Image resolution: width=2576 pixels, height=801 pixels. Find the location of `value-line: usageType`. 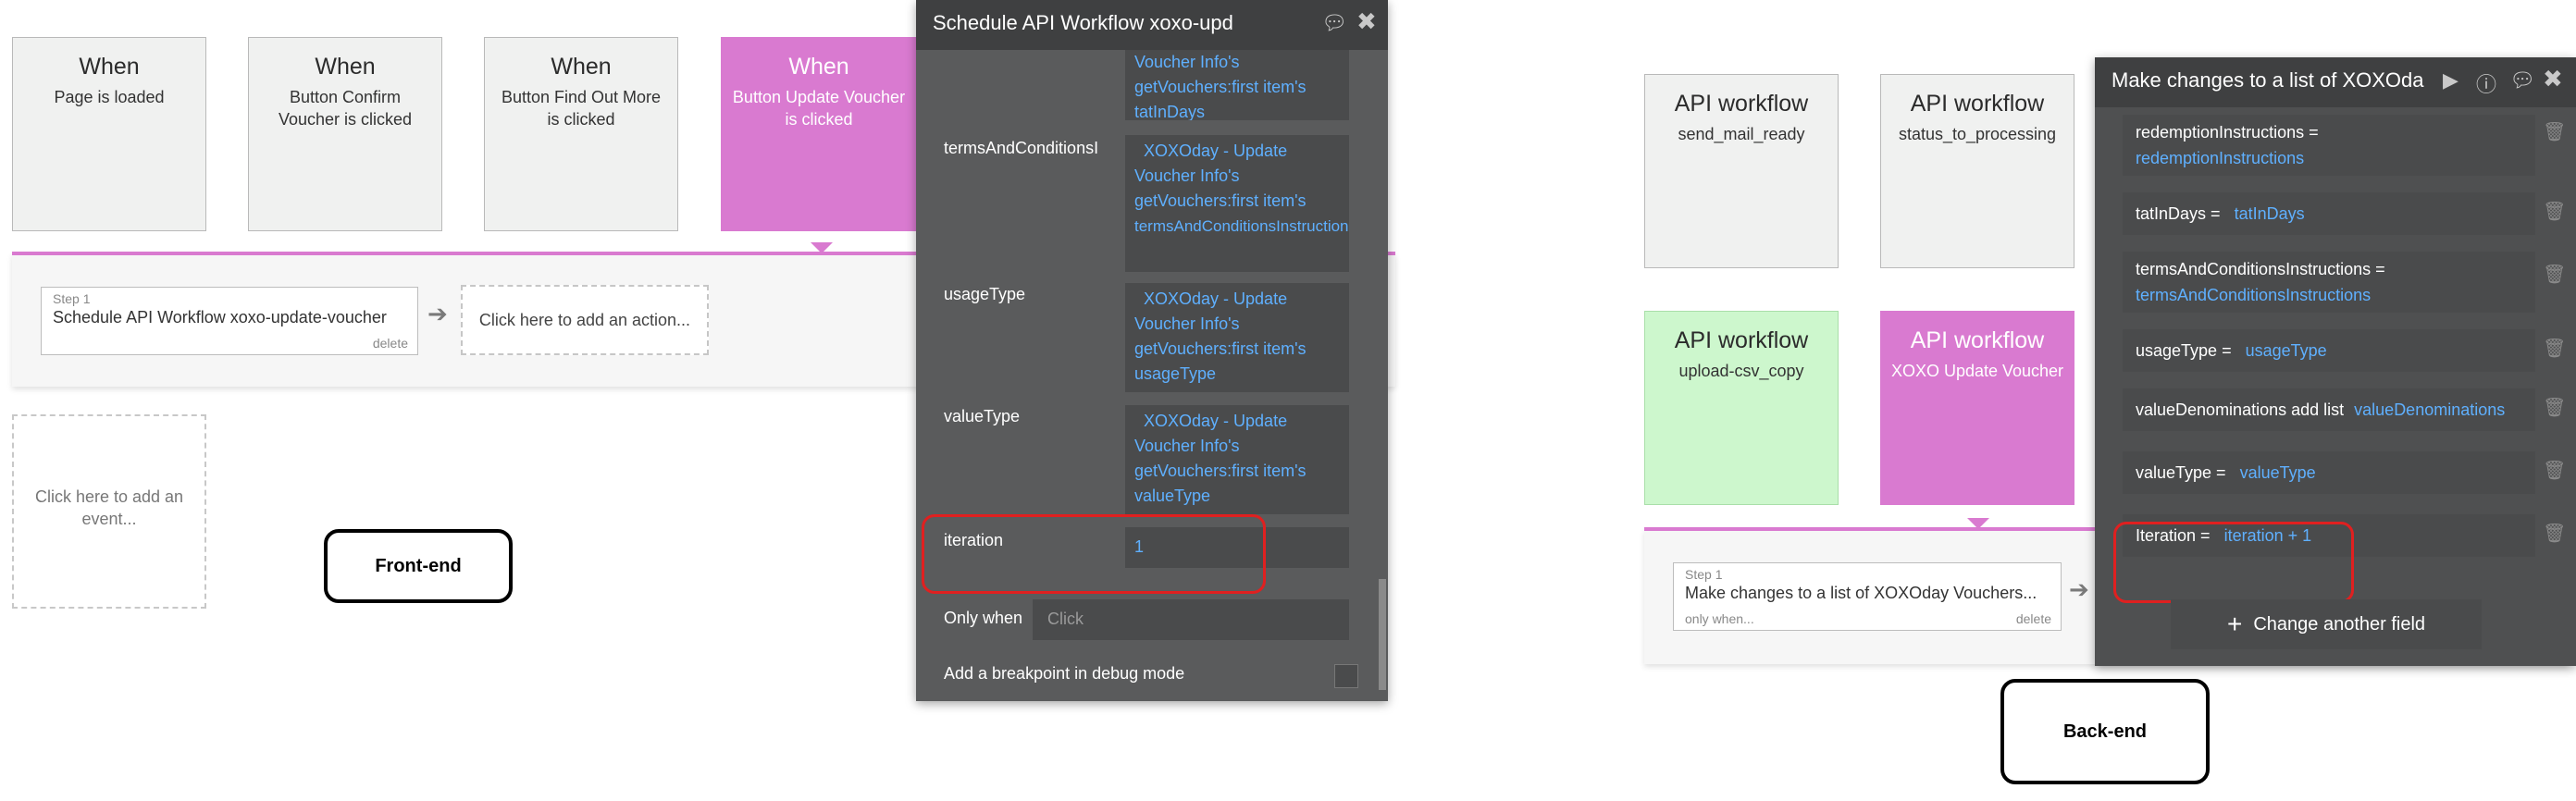

value-line: usageType is located at coordinates (1175, 373).